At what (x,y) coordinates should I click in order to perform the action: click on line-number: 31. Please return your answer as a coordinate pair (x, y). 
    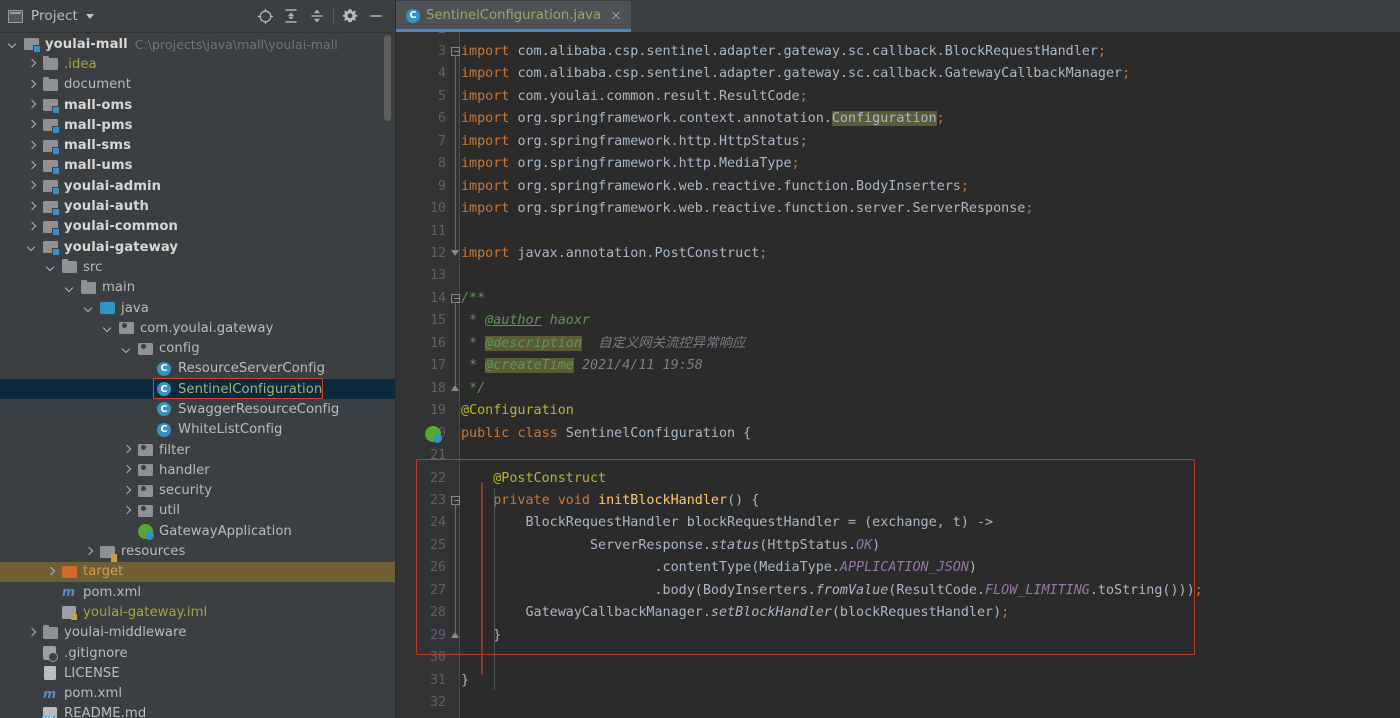
    Looking at the image, I should click on (438, 680).